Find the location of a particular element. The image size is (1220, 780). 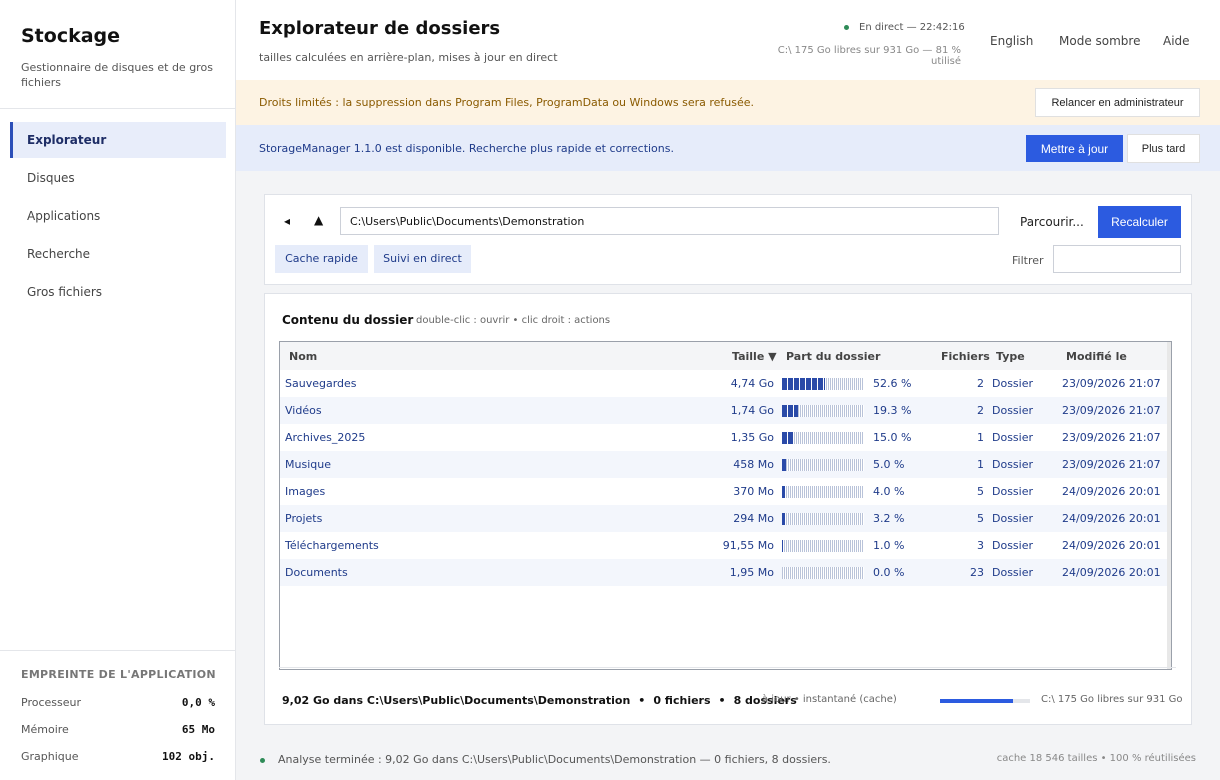

table-scrollbar is located at coordinates (1169, 505).